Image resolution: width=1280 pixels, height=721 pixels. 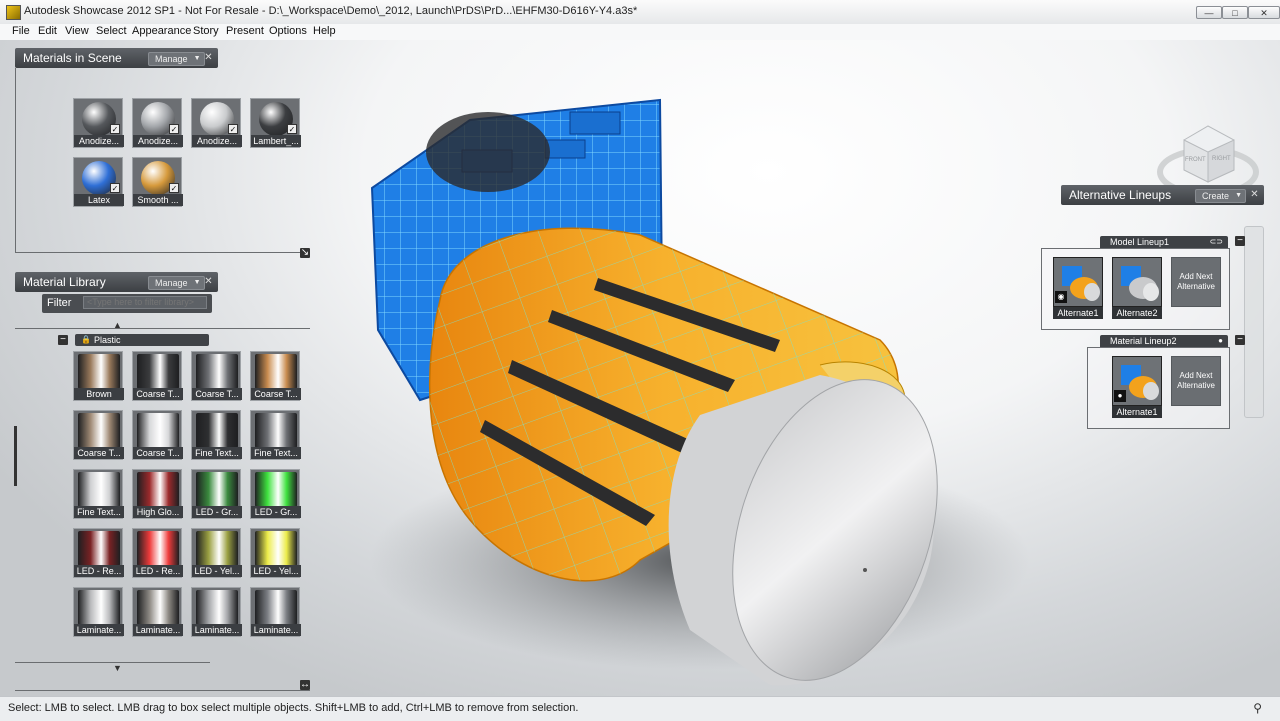 I want to click on library-resize-handle: ↔, so click(x=305, y=685).